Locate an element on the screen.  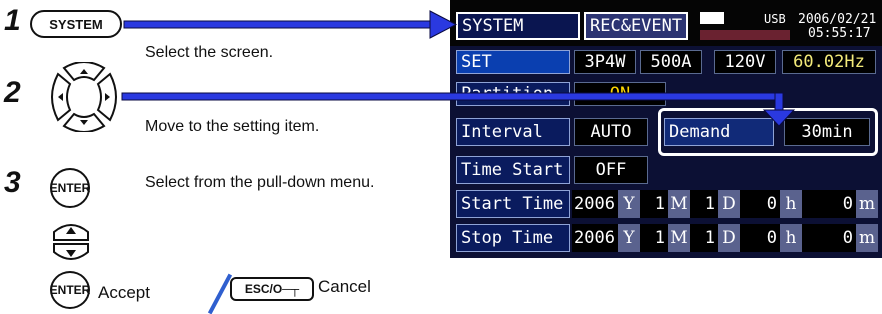
arrow-1-shaft is located at coordinates (279, 24).